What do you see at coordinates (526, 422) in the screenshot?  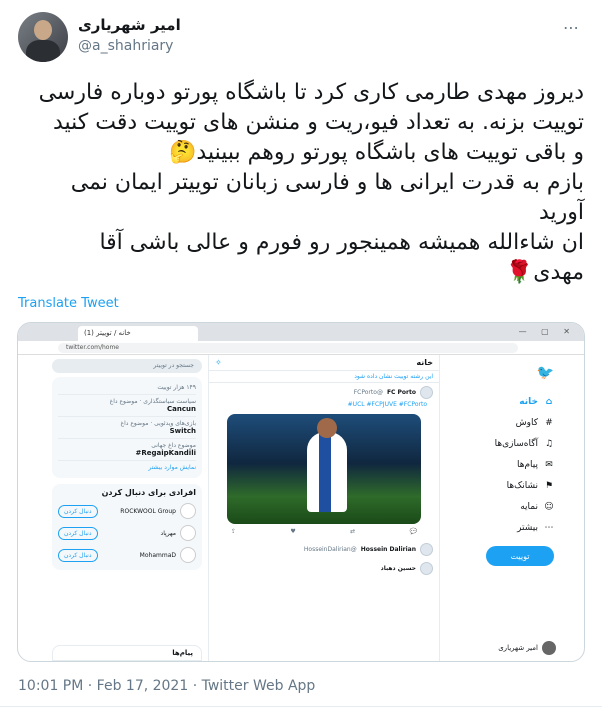 I see `nav-label: کاوش` at bounding box center [526, 422].